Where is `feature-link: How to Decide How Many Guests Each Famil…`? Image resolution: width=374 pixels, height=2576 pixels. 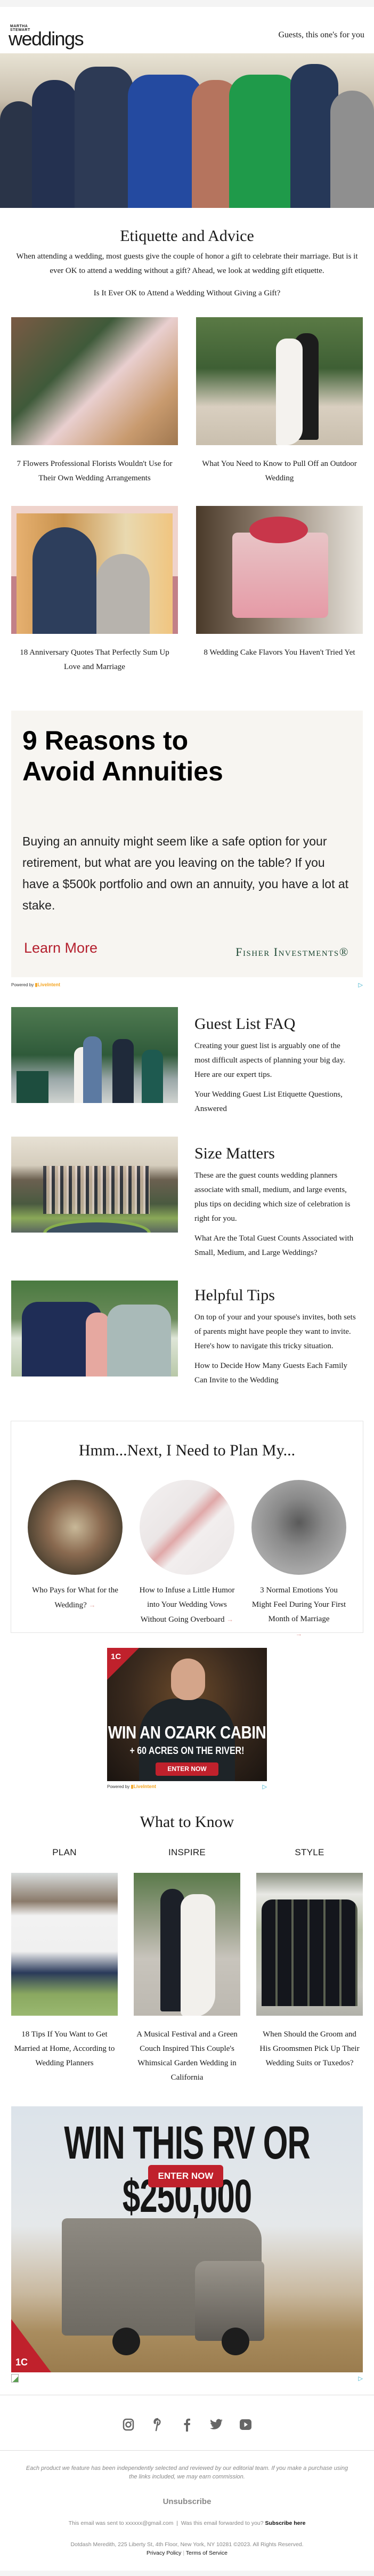
feature-link: How to Decide How Many Guests Each Famil… is located at coordinates (270, 1373).